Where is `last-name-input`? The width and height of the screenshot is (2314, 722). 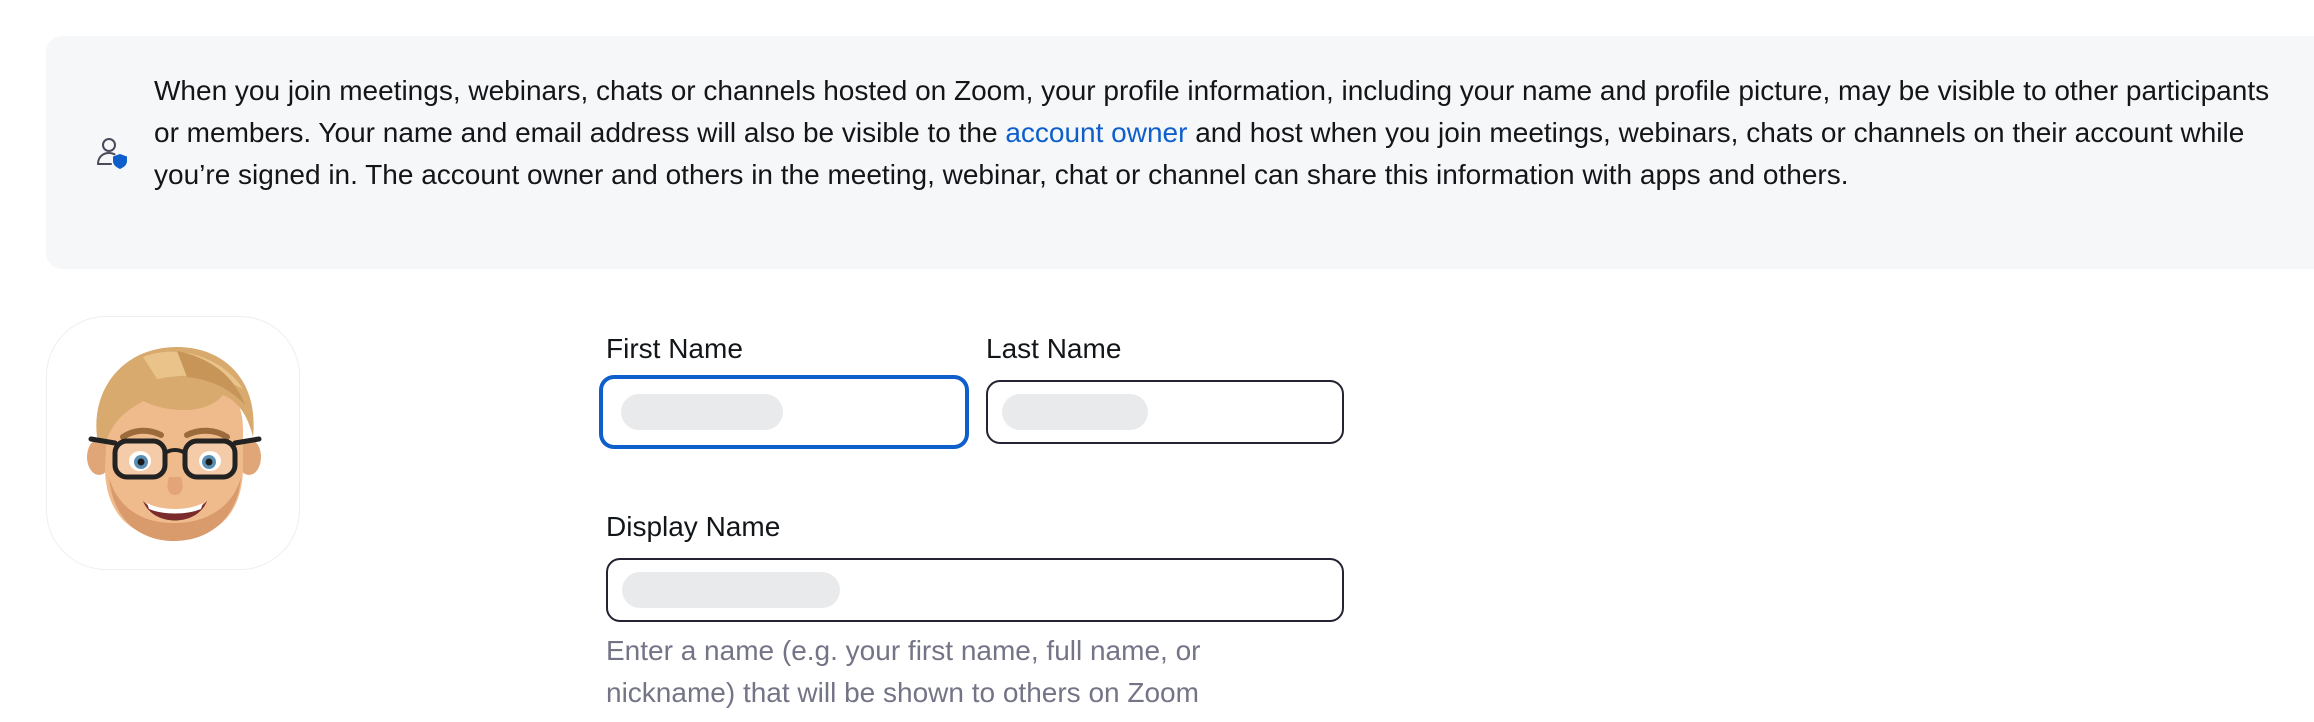
last-name-input is located at coordinates (1165, 412).